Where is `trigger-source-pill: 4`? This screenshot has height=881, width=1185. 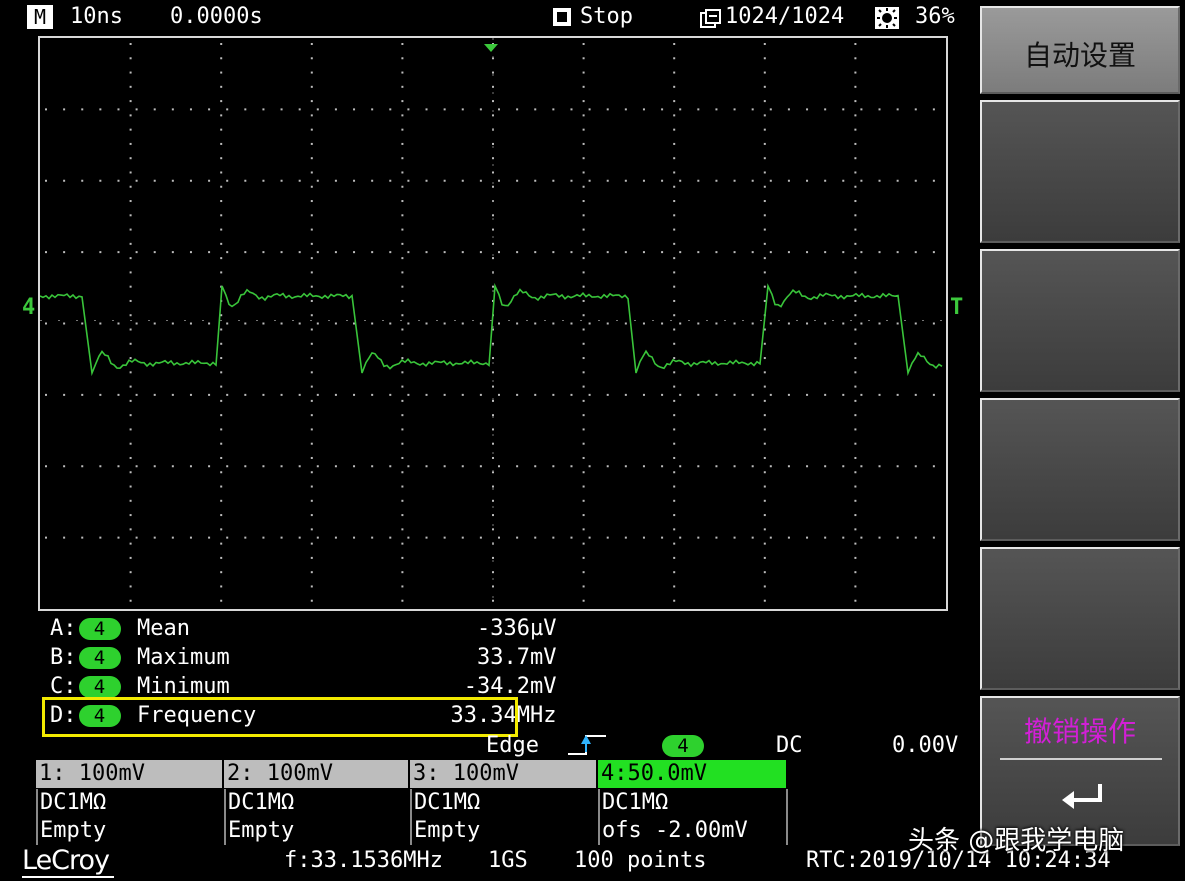
trigger-source-pill: 4 is located at coordinates (683, 746).